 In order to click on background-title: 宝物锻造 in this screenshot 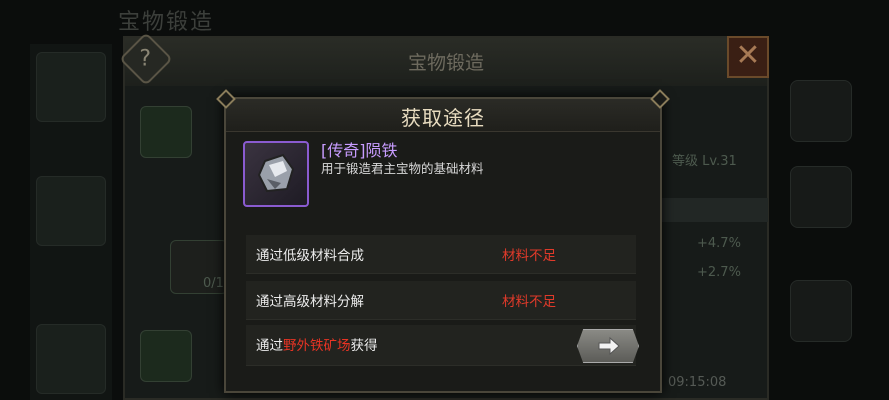, I will do `click(166, 22)`.